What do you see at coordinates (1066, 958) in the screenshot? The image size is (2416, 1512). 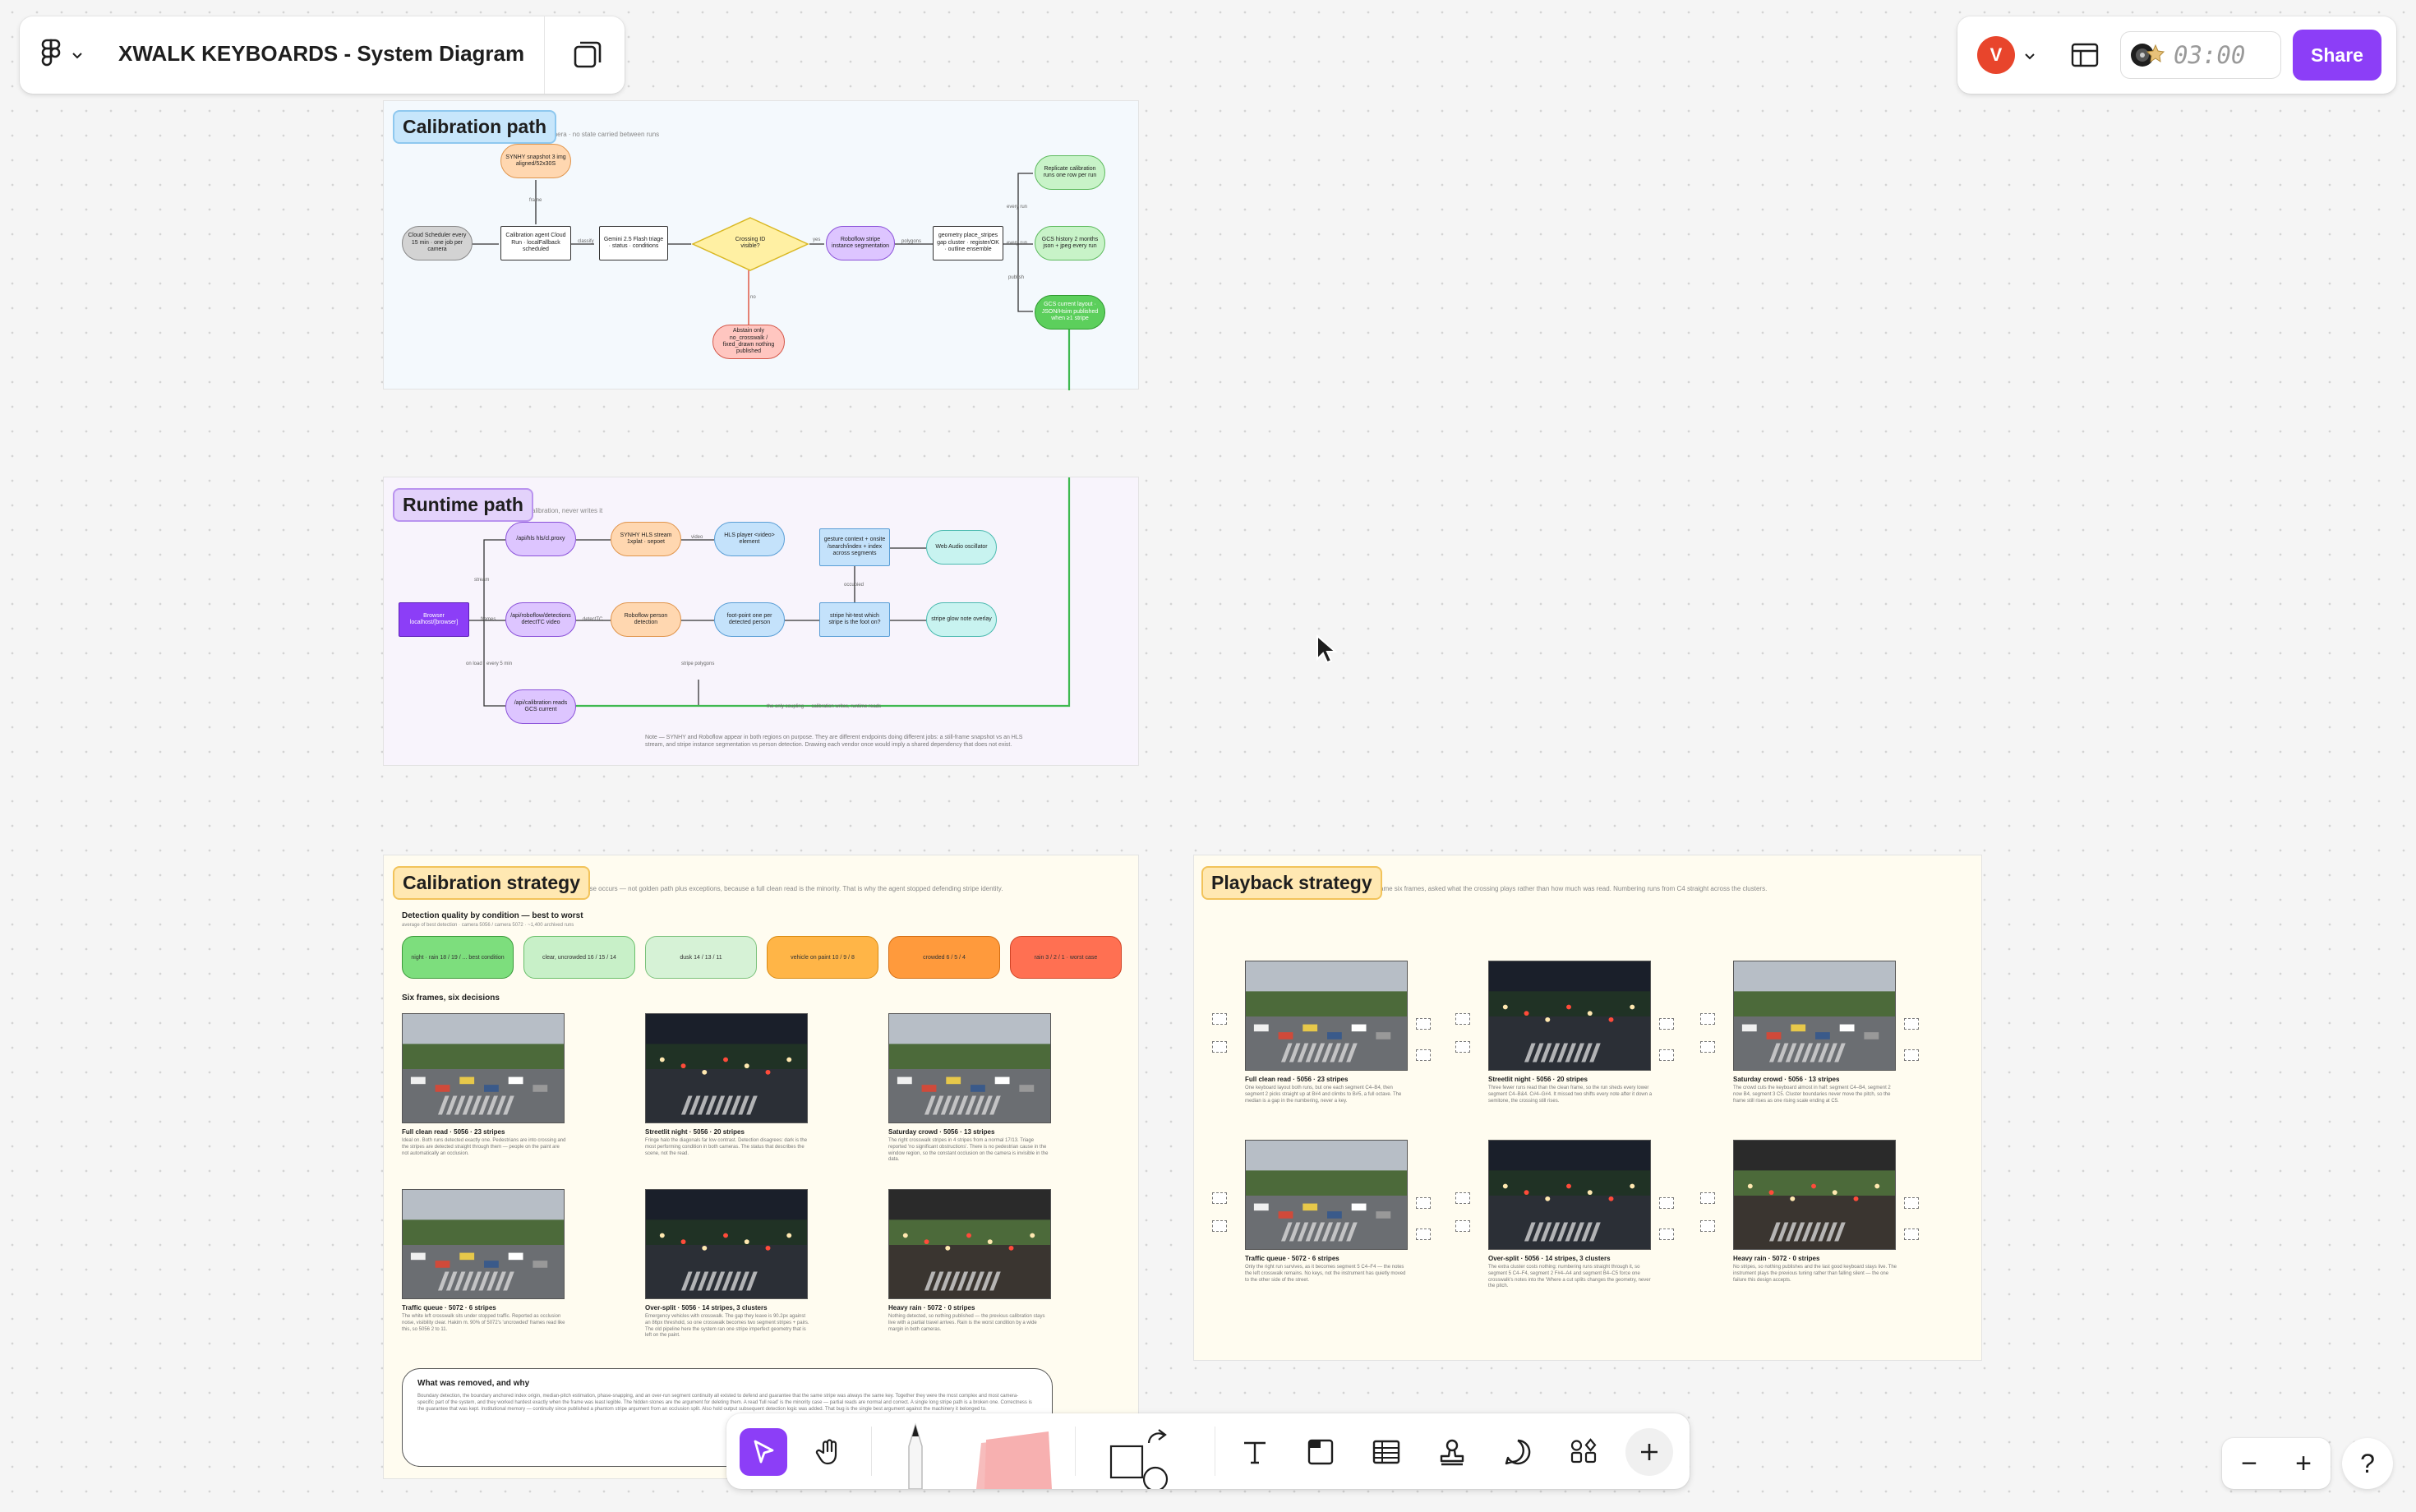 I see `condition-pill: rain 3 / 2 / 1 · worst case` at bounding box center [1066, 958].